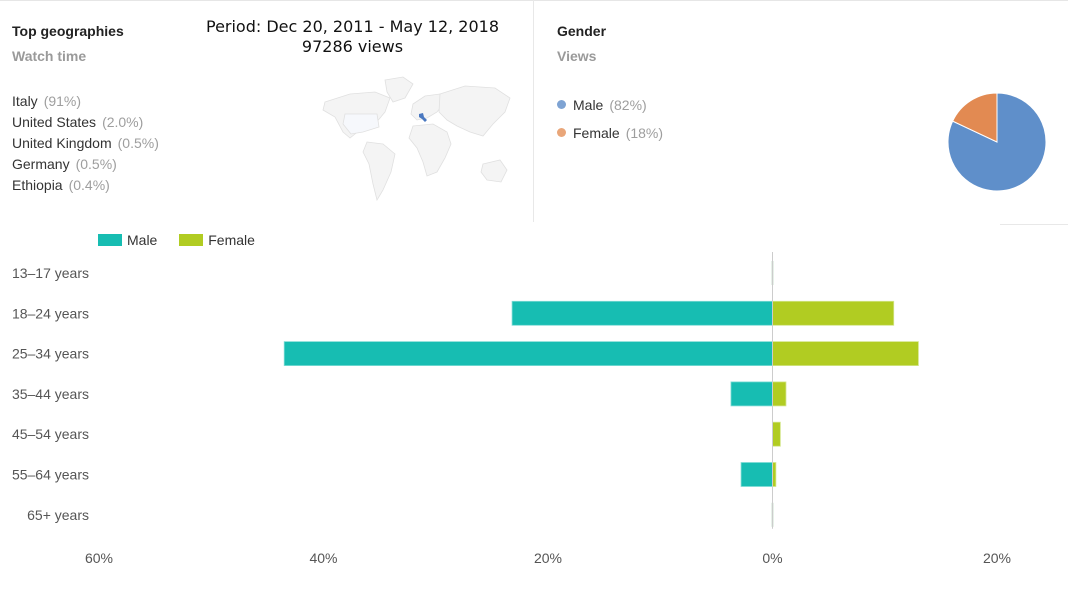 The width and height of the screenshot is (1068, 600). I want to click on x-tick-label: 60%, so click(99, 558).